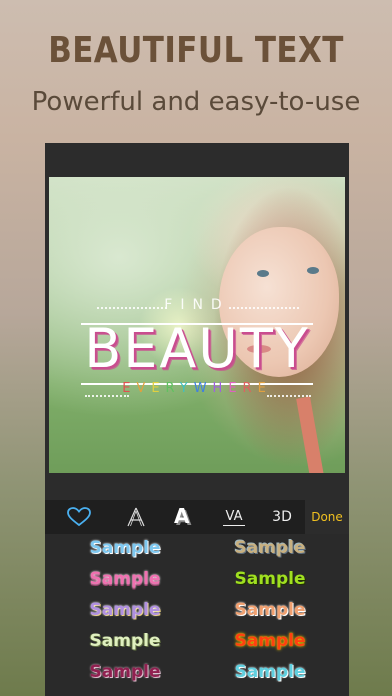  What do you see at coordinates (125, 548) in the screenshot?
I see `sample-style-1: Sample` at bounding box center [125, 548].